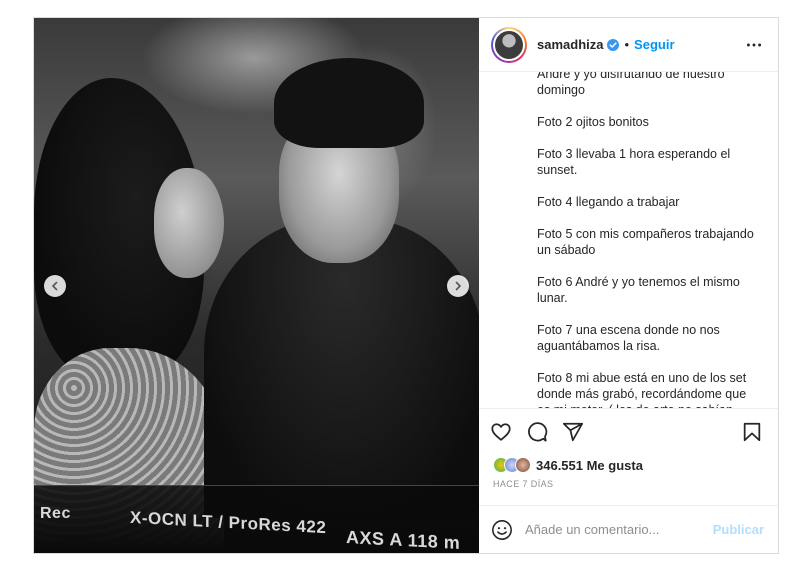 This screenshot has height=572, width=800. I want to click on photo-woman-face, so click(189, 223).